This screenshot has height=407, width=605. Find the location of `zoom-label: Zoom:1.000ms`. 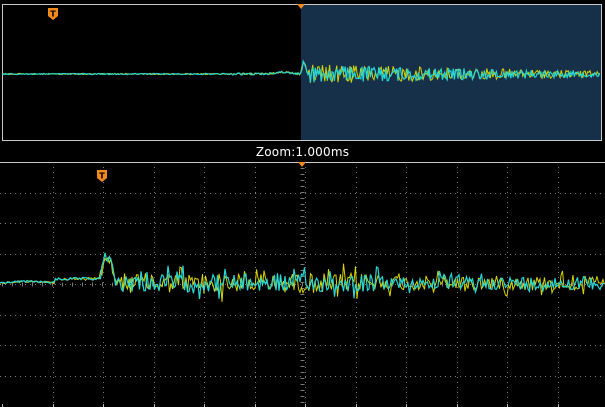

zoom-label: Zoom:1.000ms is located at coordinates (302, 152).